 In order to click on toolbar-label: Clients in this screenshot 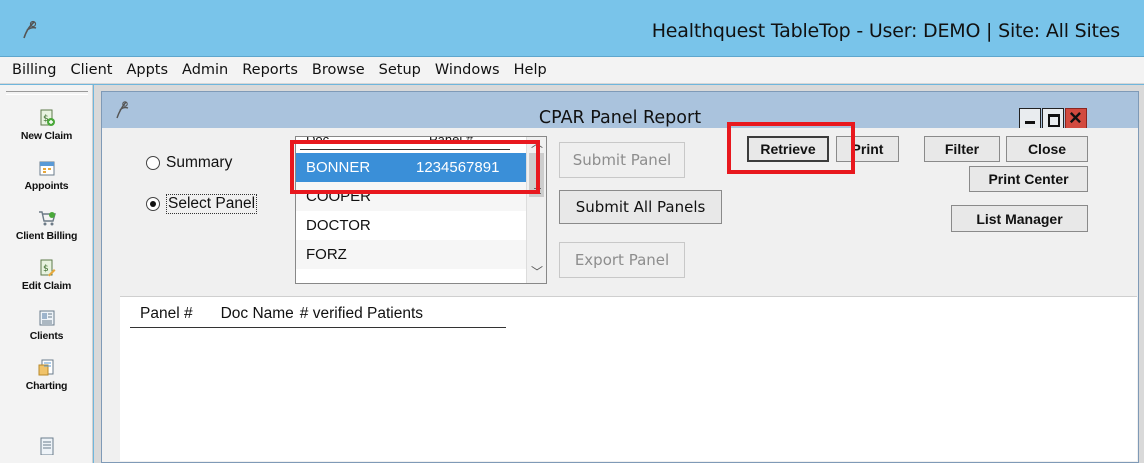, I will do `click(46, 336)`.